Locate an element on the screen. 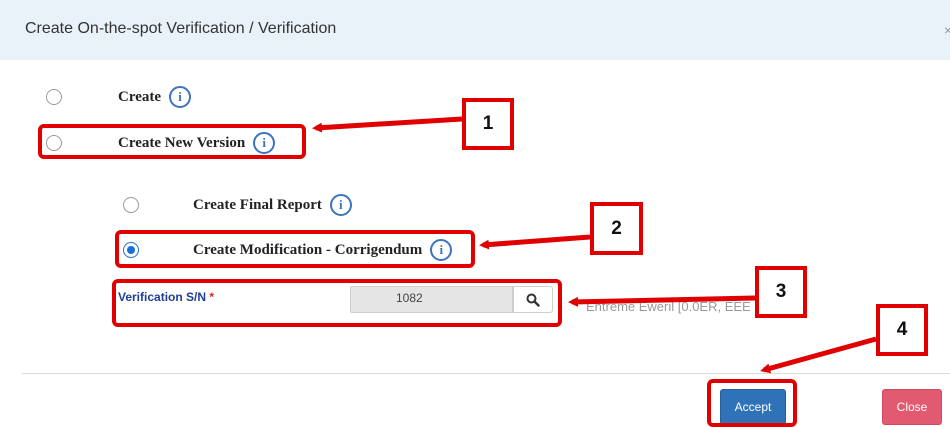 The image size is (950, 427). callout-1: 1 is located at coordinates (488, 124).